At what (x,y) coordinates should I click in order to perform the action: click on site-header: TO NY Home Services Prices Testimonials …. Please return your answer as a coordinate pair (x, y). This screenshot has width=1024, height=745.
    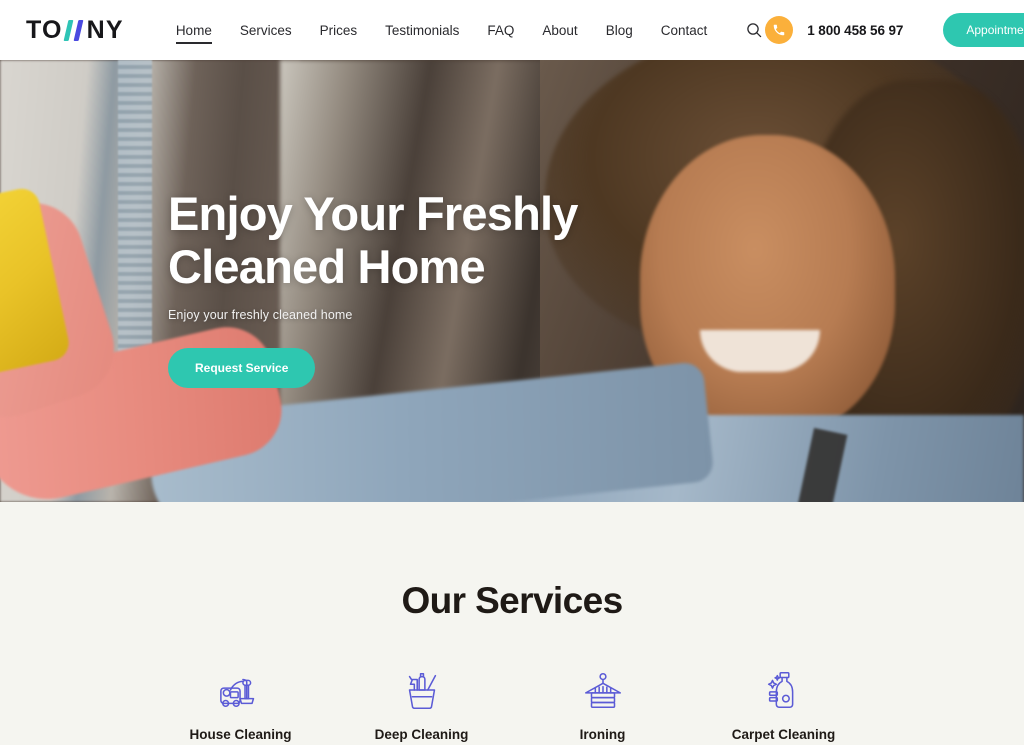
    Looking at the image, I should click on (512, 30).